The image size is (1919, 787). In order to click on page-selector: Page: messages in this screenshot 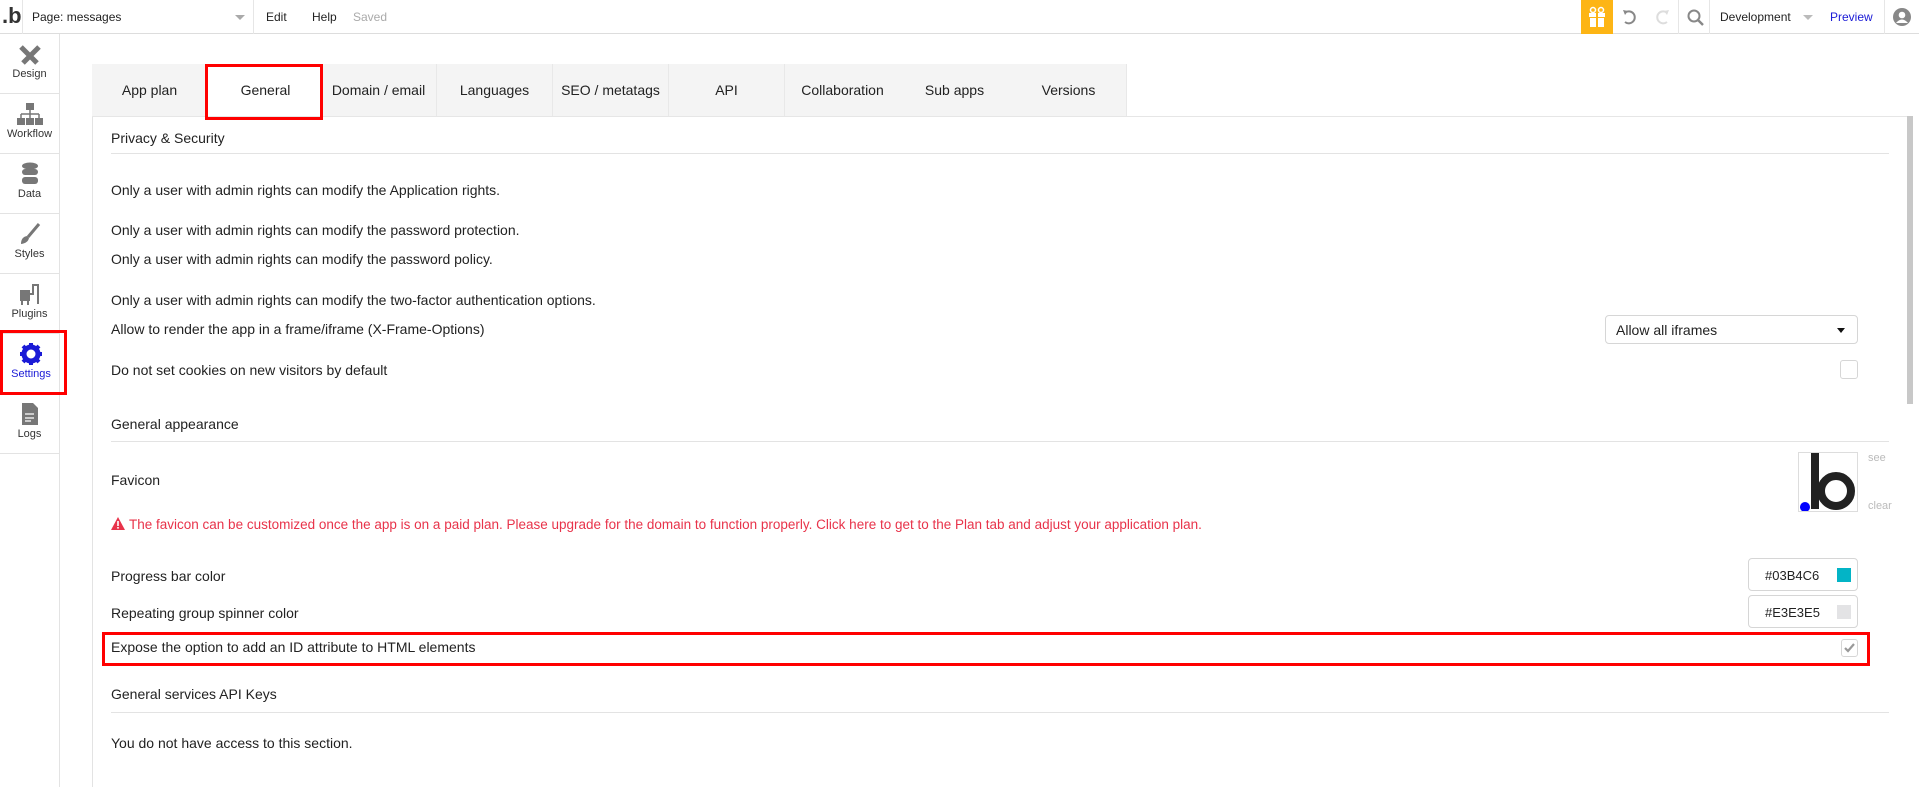, I will do `click(76, 17)`.